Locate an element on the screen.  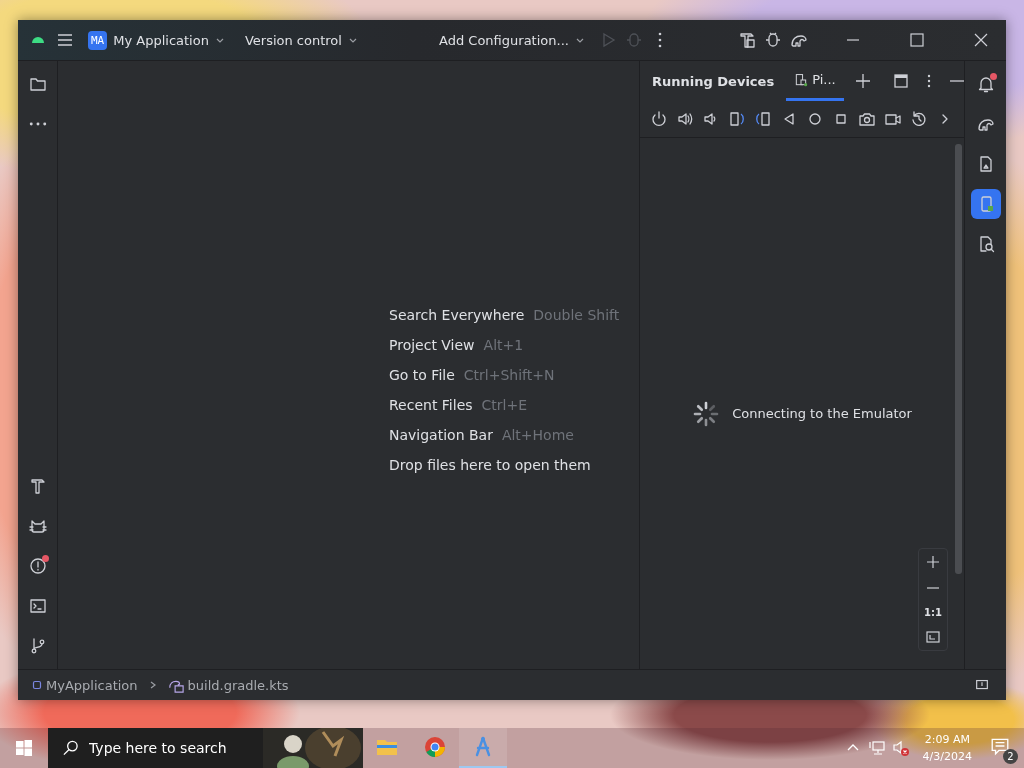
shortcut-text: Ctrl+E is located at coordinates (504, 405).